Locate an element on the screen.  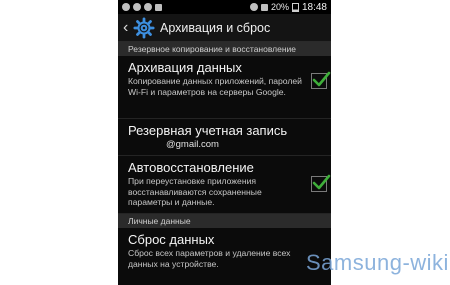
back-chevron-icon: ‹ is located at coordinates (128, 27).